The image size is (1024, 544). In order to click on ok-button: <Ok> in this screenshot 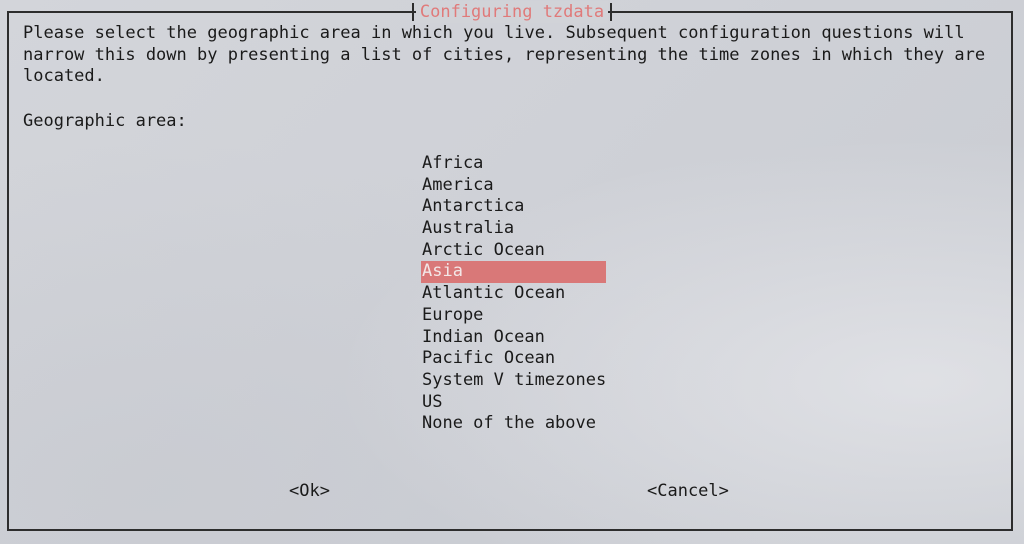, I will do `click(309, 491)`.